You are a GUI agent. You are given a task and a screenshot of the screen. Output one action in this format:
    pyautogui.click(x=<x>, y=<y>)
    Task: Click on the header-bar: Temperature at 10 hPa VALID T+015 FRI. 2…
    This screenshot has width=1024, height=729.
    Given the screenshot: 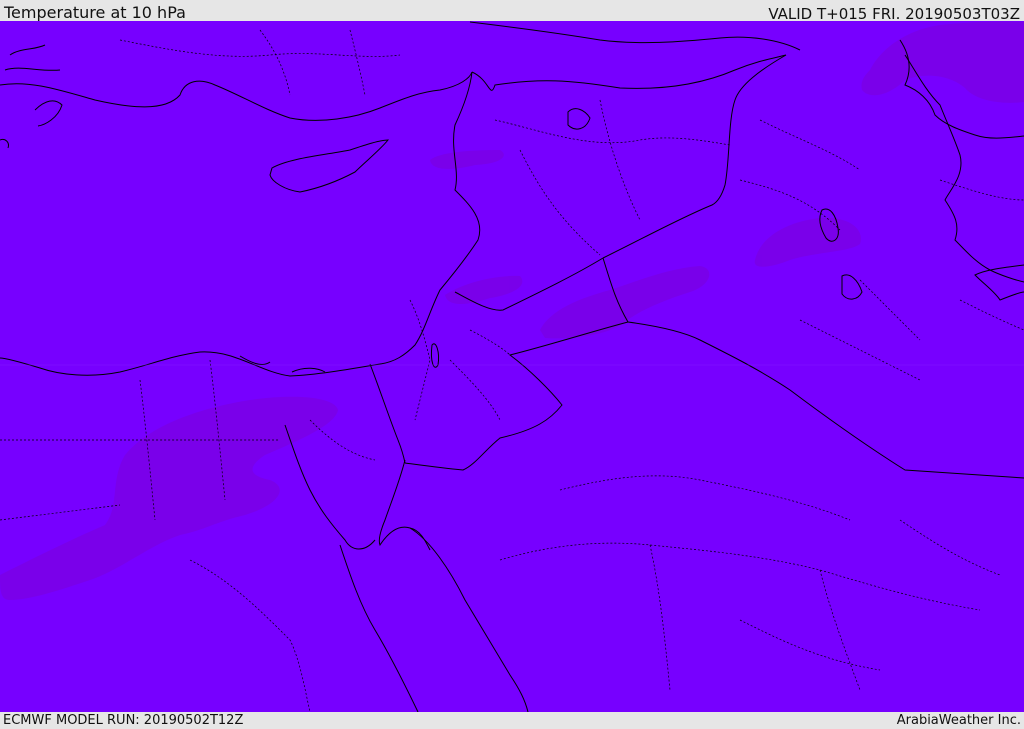 What is the action you would take?
    pyautogui.click(x=512, y=11)
    